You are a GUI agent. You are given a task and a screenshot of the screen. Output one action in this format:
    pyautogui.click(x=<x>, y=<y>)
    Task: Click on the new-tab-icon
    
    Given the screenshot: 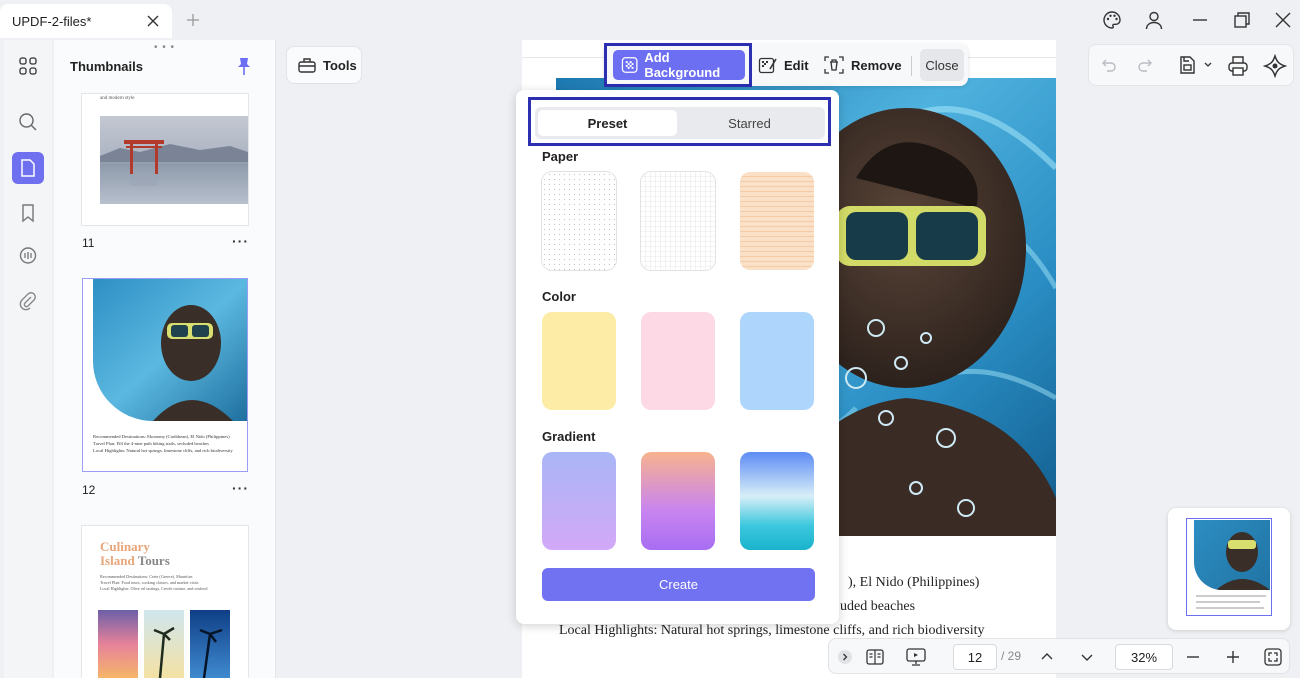 What is the action you would take?
    pyautogui.click(x=193, y=20)
    